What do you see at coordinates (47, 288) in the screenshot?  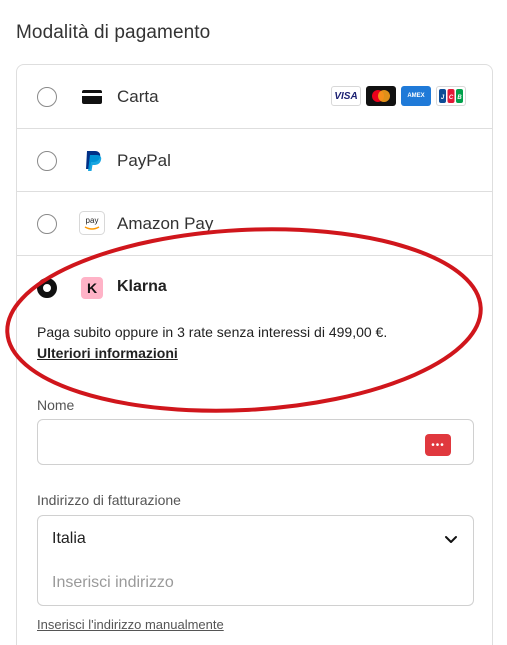 I see `klarna-radio` at bounding box center [47, 288].